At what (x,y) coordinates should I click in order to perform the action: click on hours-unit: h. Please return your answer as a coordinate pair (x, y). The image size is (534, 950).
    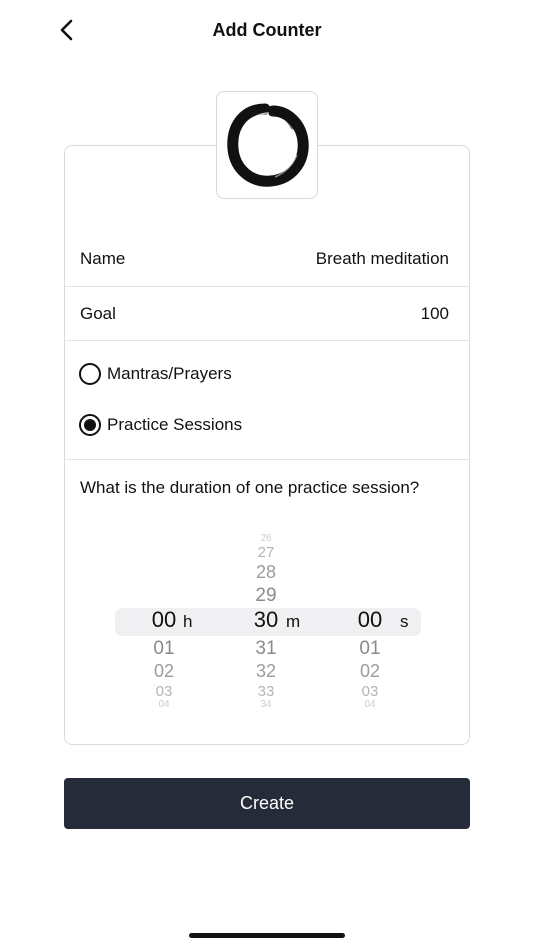
    Looking at the image, I should click on (188, 621).